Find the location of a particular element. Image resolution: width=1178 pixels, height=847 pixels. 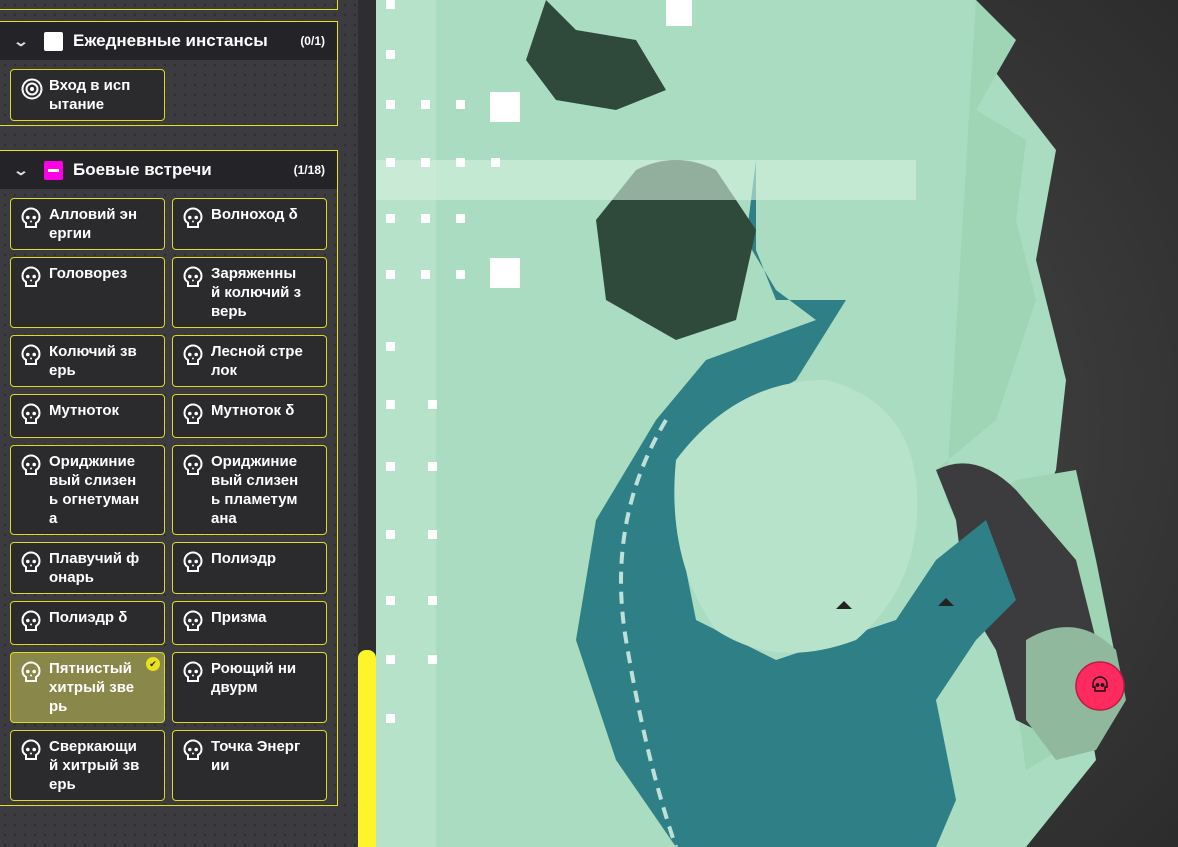

encounter-card: Полиэдр δ is located at coordinates (87, 623).